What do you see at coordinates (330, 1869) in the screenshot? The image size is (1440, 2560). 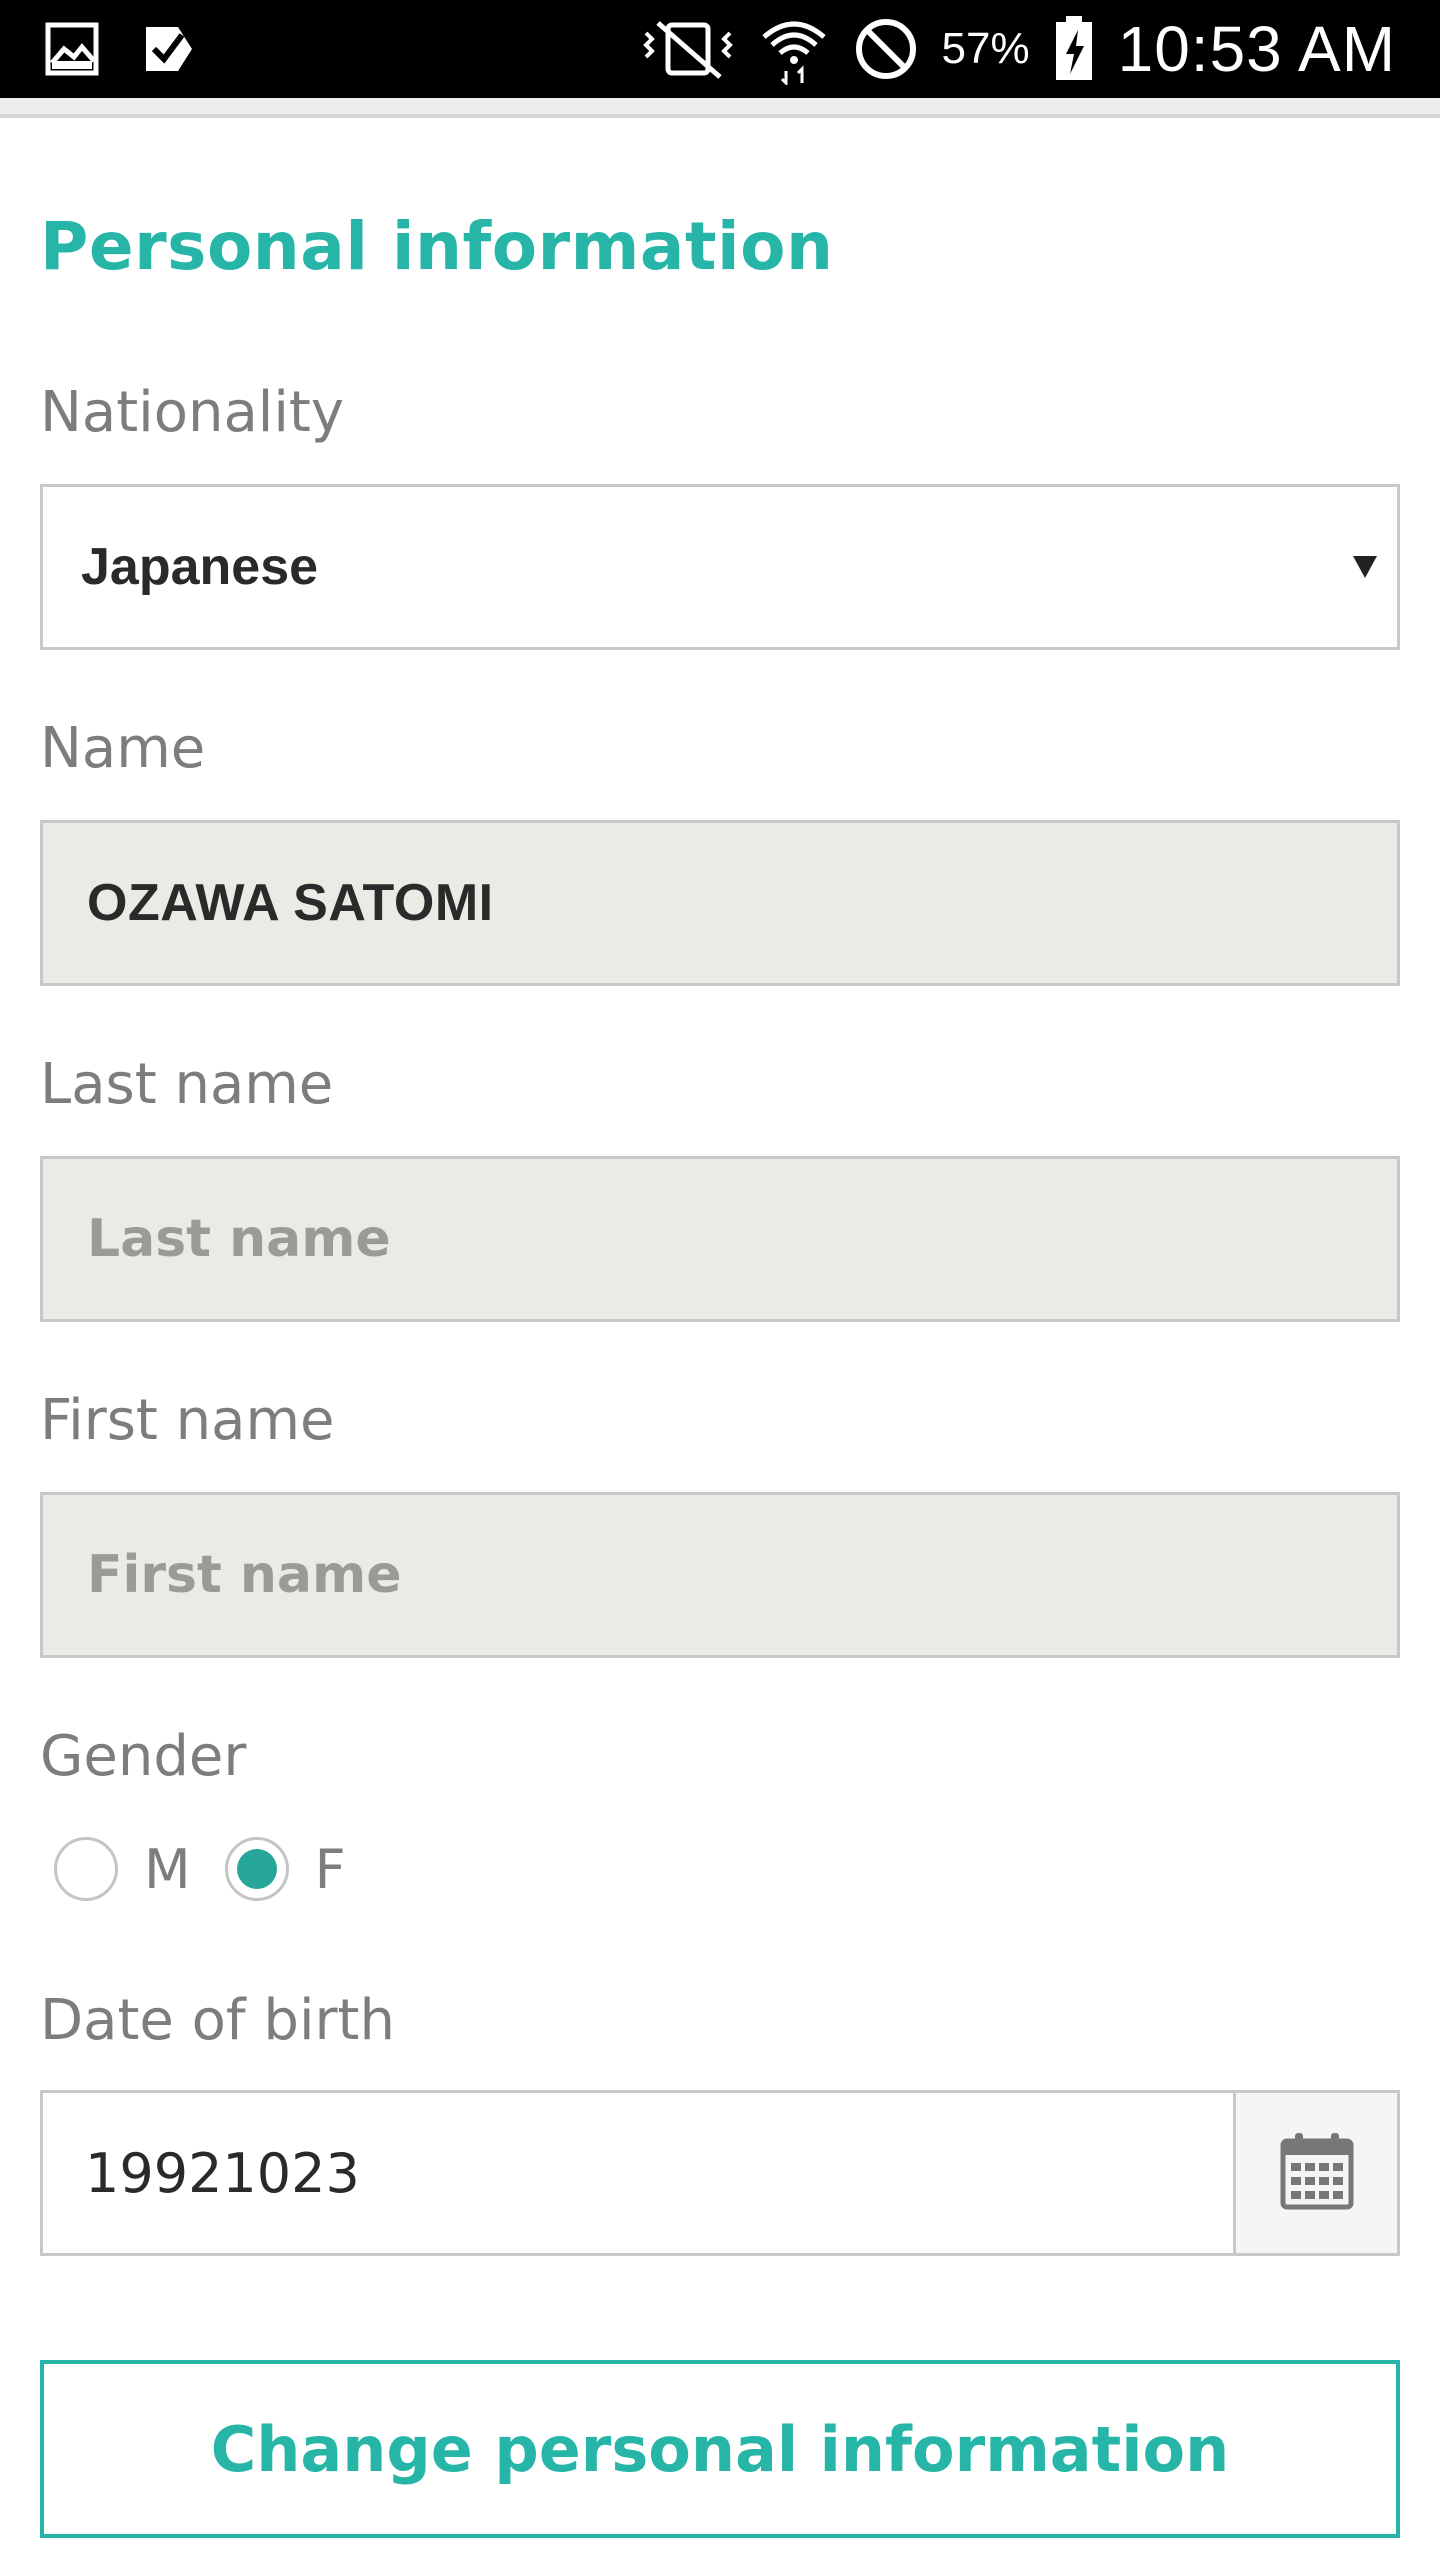 I see `gender-label-f: F` at bounding box center [330, 1869].